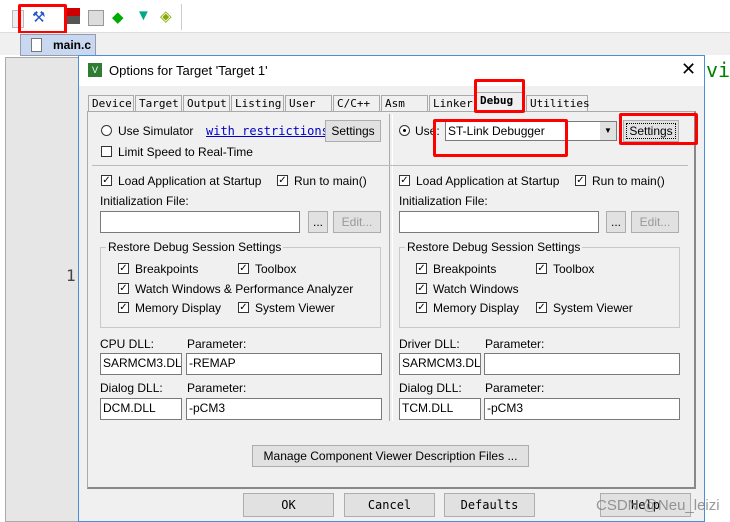  I want to click on limit-speed-label: Limit Speed to Real-Time, so click(185, 152).